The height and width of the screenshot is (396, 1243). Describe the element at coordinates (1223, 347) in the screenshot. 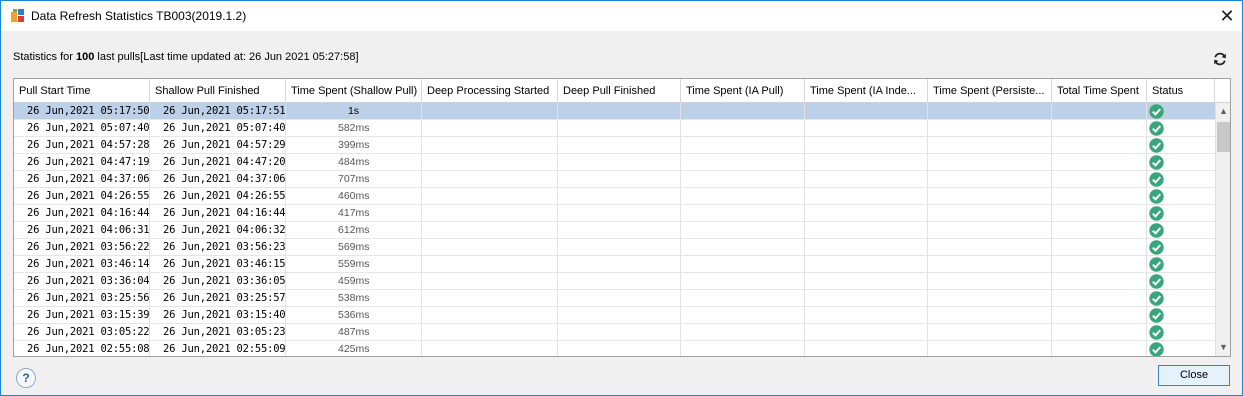

I see `scroll-down-arrow-icon: ▼` at that location.